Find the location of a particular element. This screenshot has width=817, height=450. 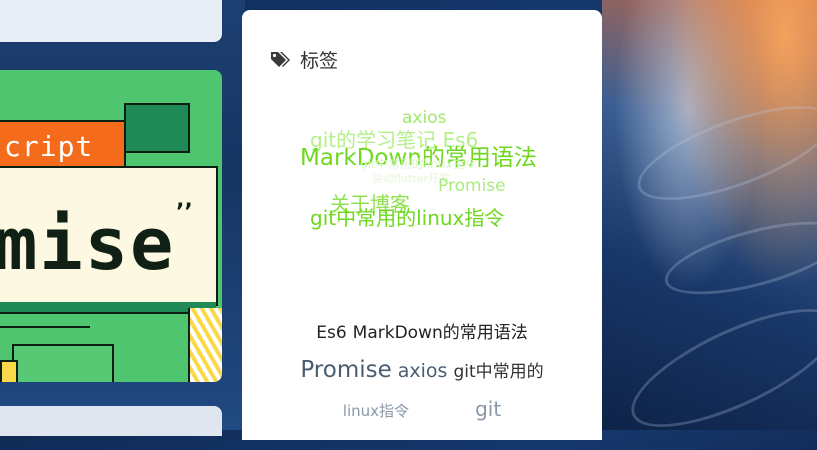

tag-row: linux指令 git is located at coordinates (422, 409).